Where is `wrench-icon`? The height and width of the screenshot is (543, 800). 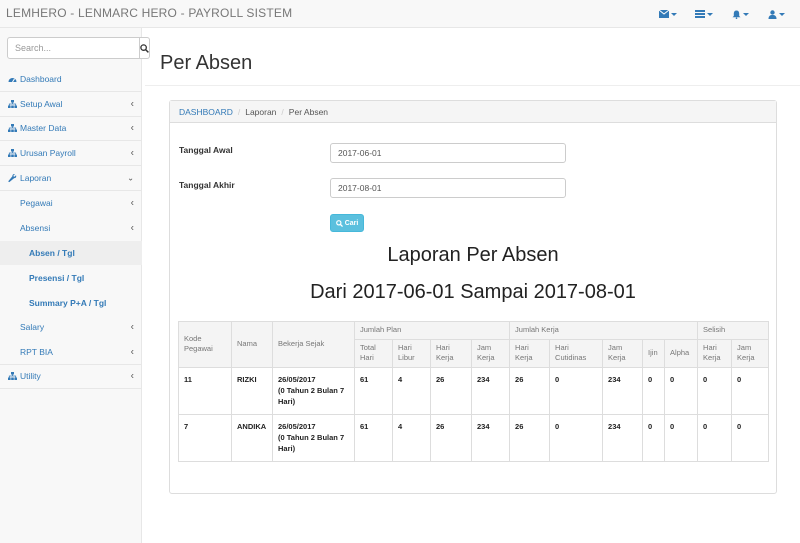
wrench-icon is located at coordinates (12, 178).